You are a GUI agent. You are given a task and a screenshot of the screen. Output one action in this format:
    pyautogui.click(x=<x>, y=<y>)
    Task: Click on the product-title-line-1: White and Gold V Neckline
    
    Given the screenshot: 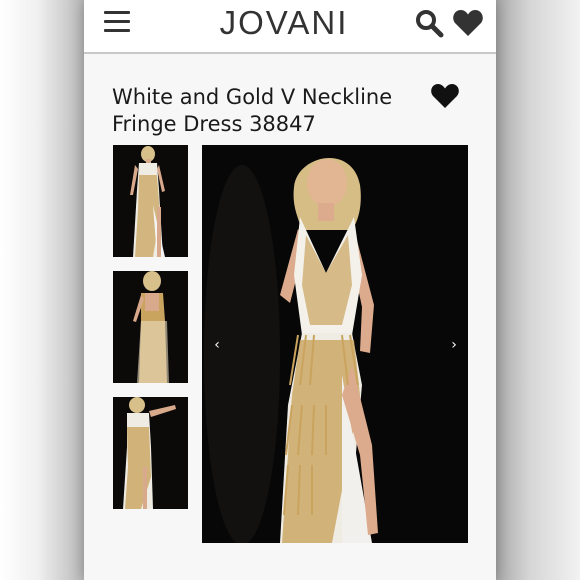 What is the action you would take?
    pyautogui.click(x=252, y=97)
    